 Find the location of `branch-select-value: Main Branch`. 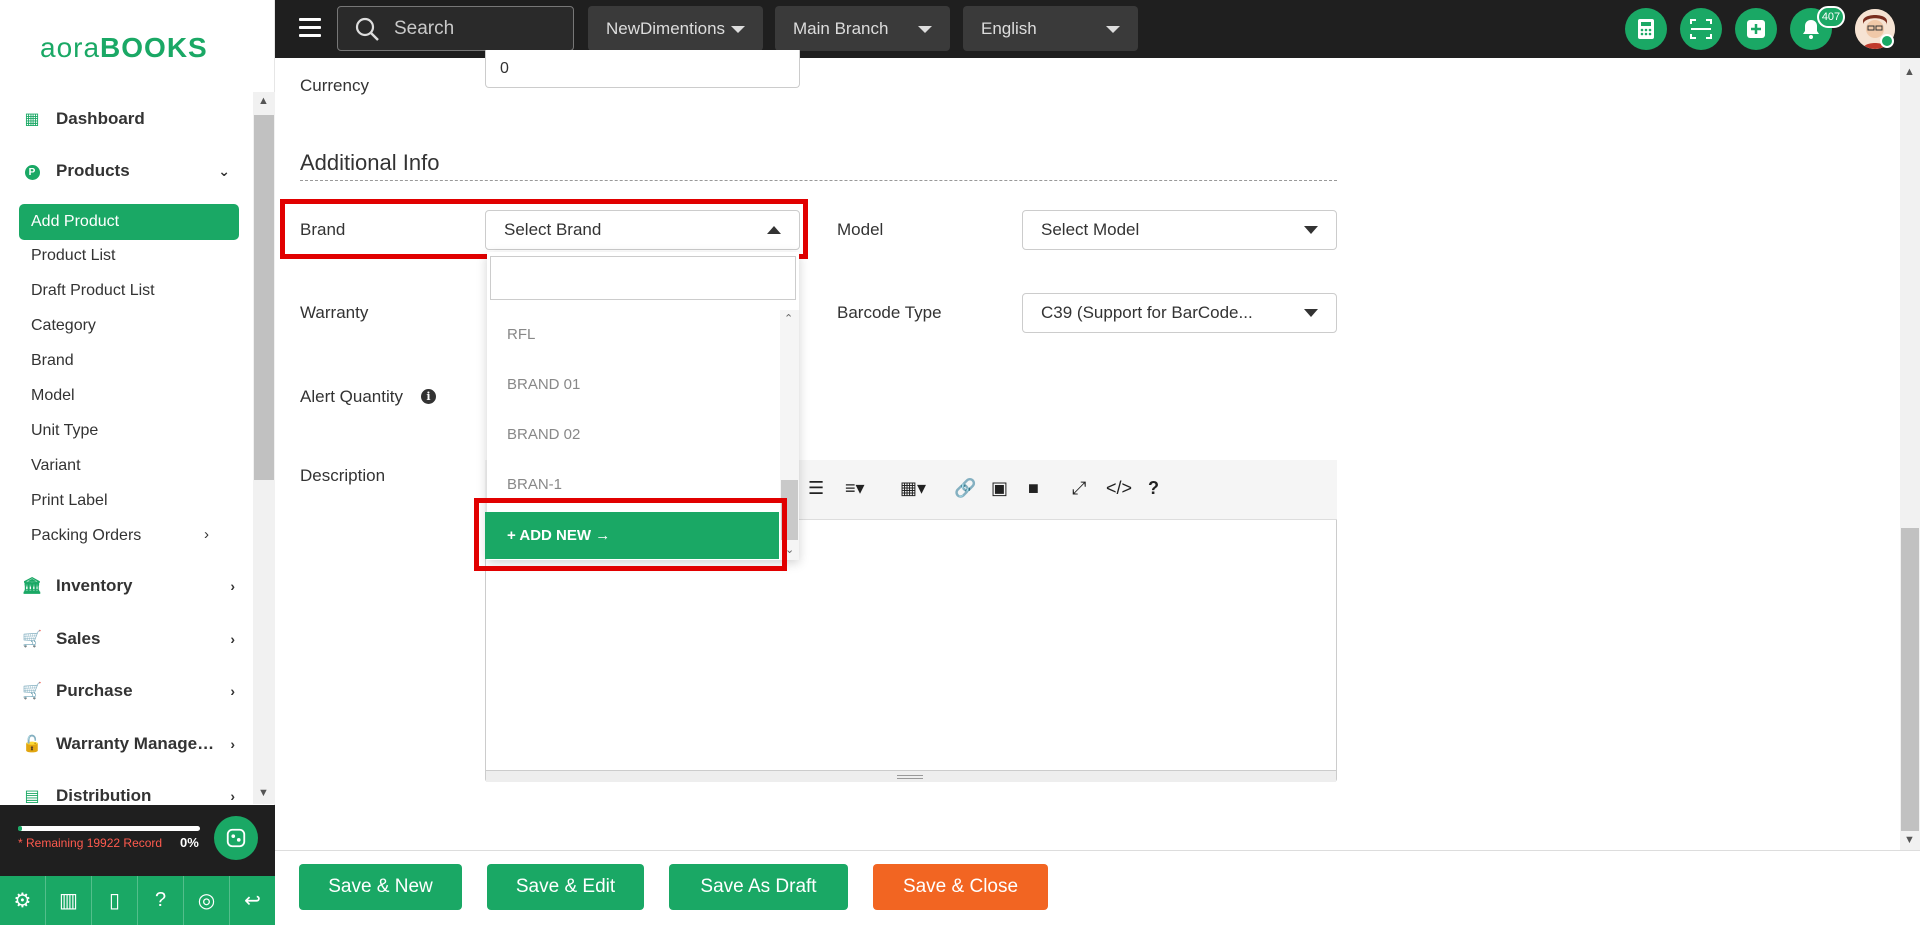

branch-select-value: Main Branch is located at coordinates (841, 28).